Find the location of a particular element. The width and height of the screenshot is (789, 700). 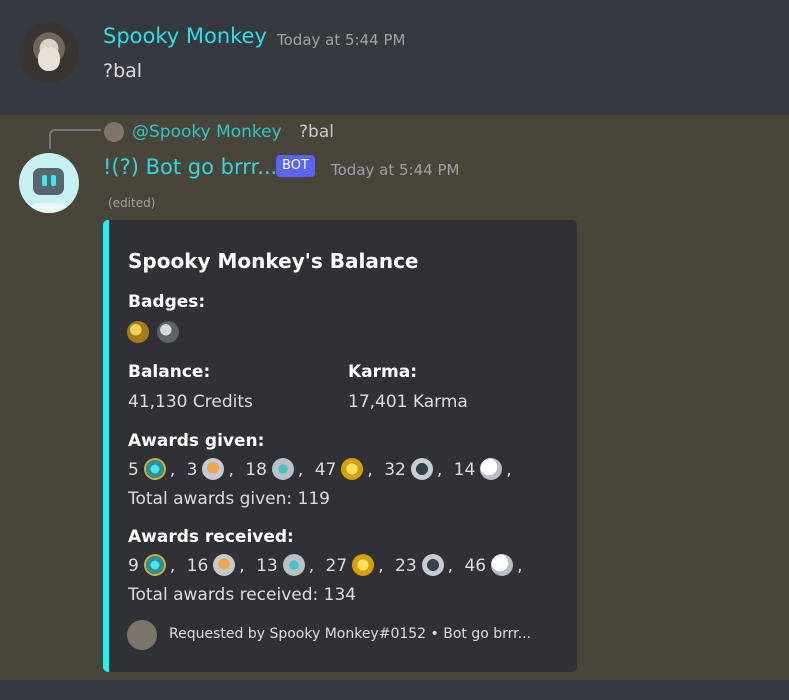

bot-message-timestamp: Today at 5:44 PM is located at coordinates (395, 170).